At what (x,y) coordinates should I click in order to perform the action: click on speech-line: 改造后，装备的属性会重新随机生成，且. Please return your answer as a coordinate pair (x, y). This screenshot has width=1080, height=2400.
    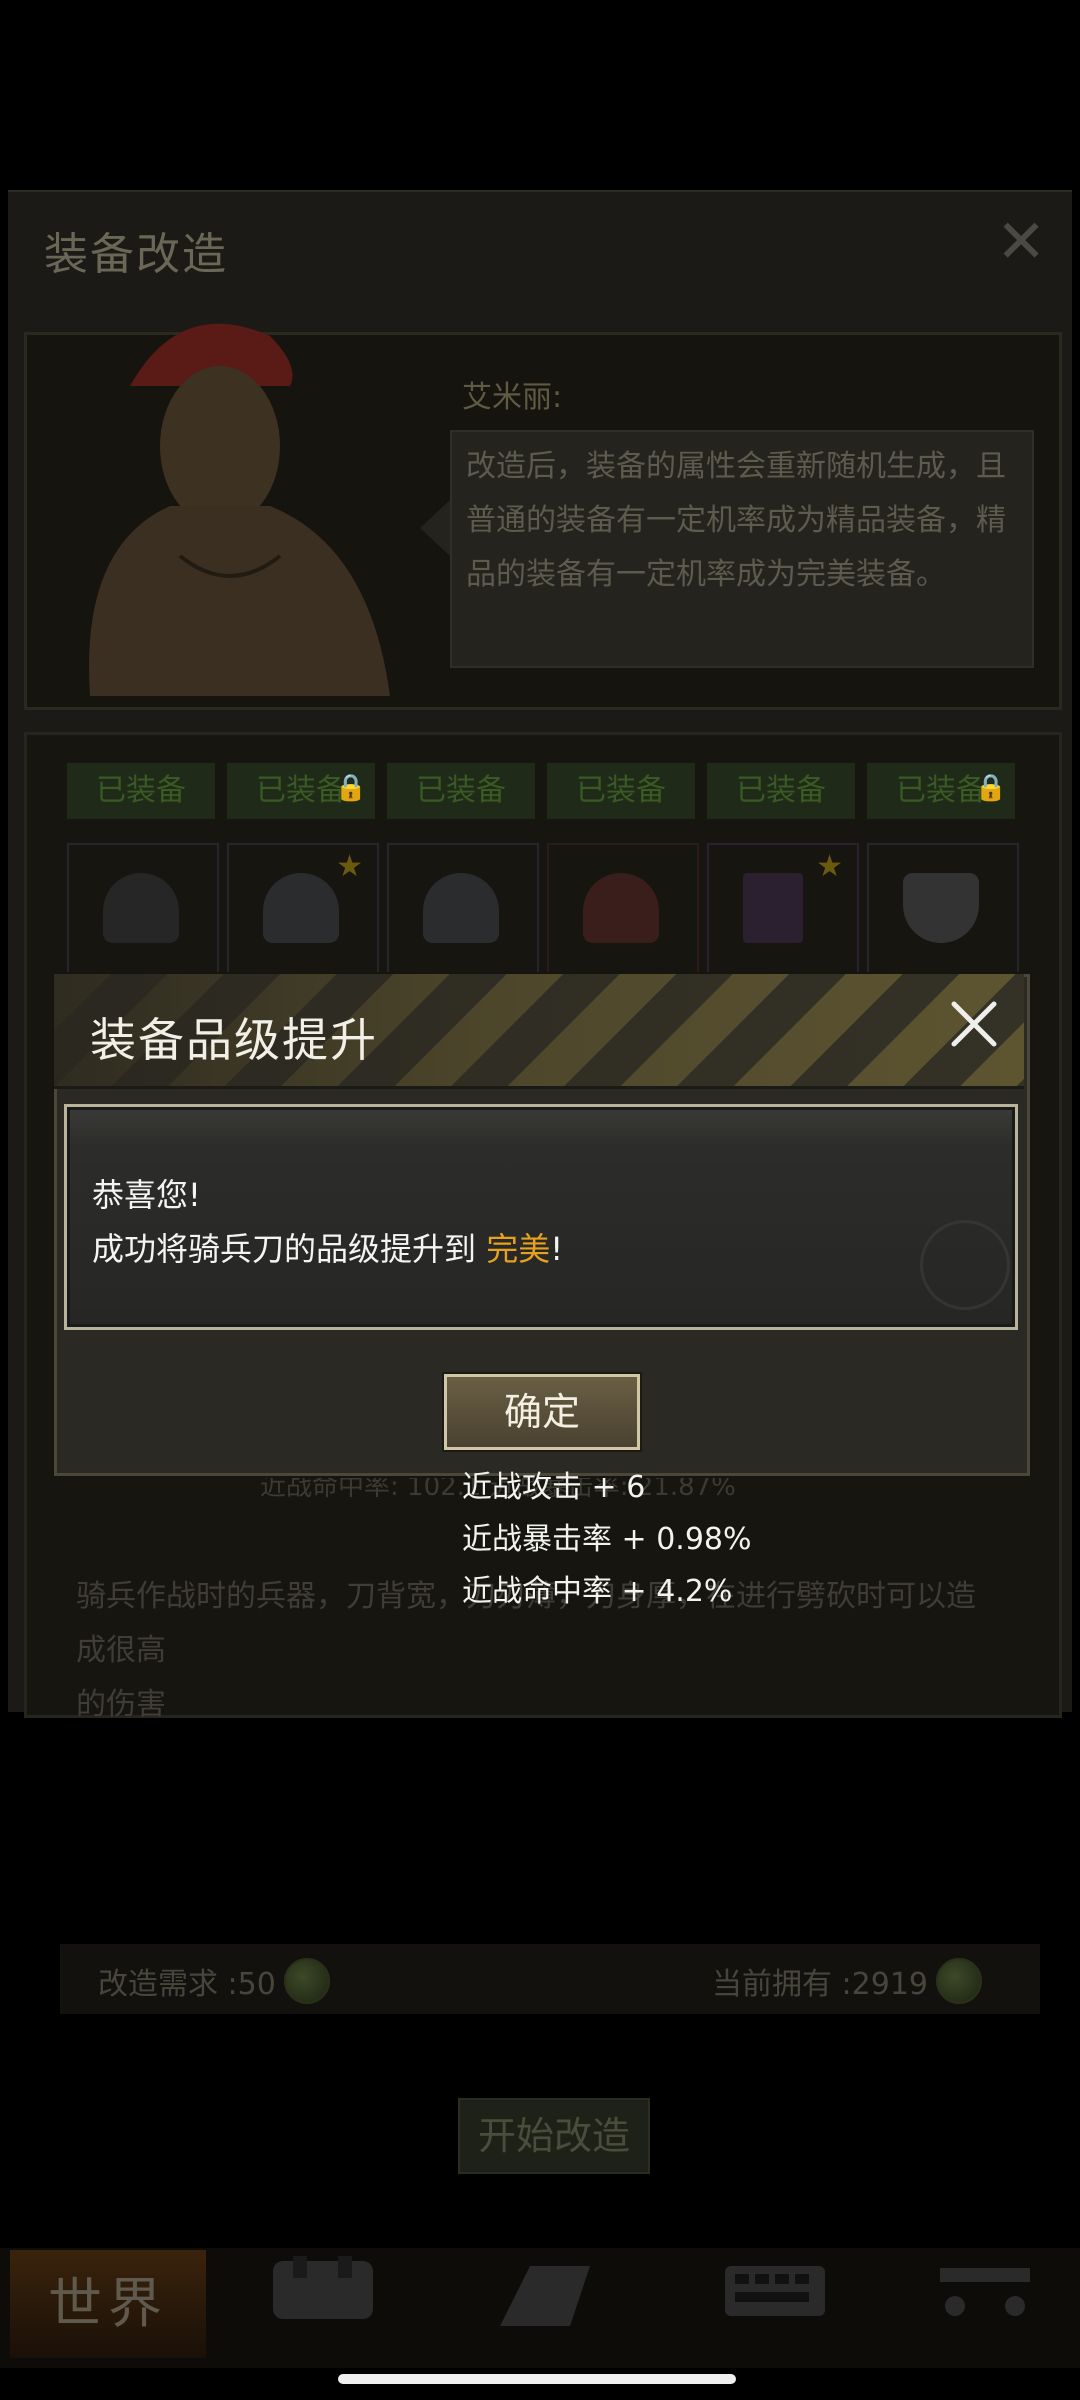
    Looking at the image, I should click on (736, 466).